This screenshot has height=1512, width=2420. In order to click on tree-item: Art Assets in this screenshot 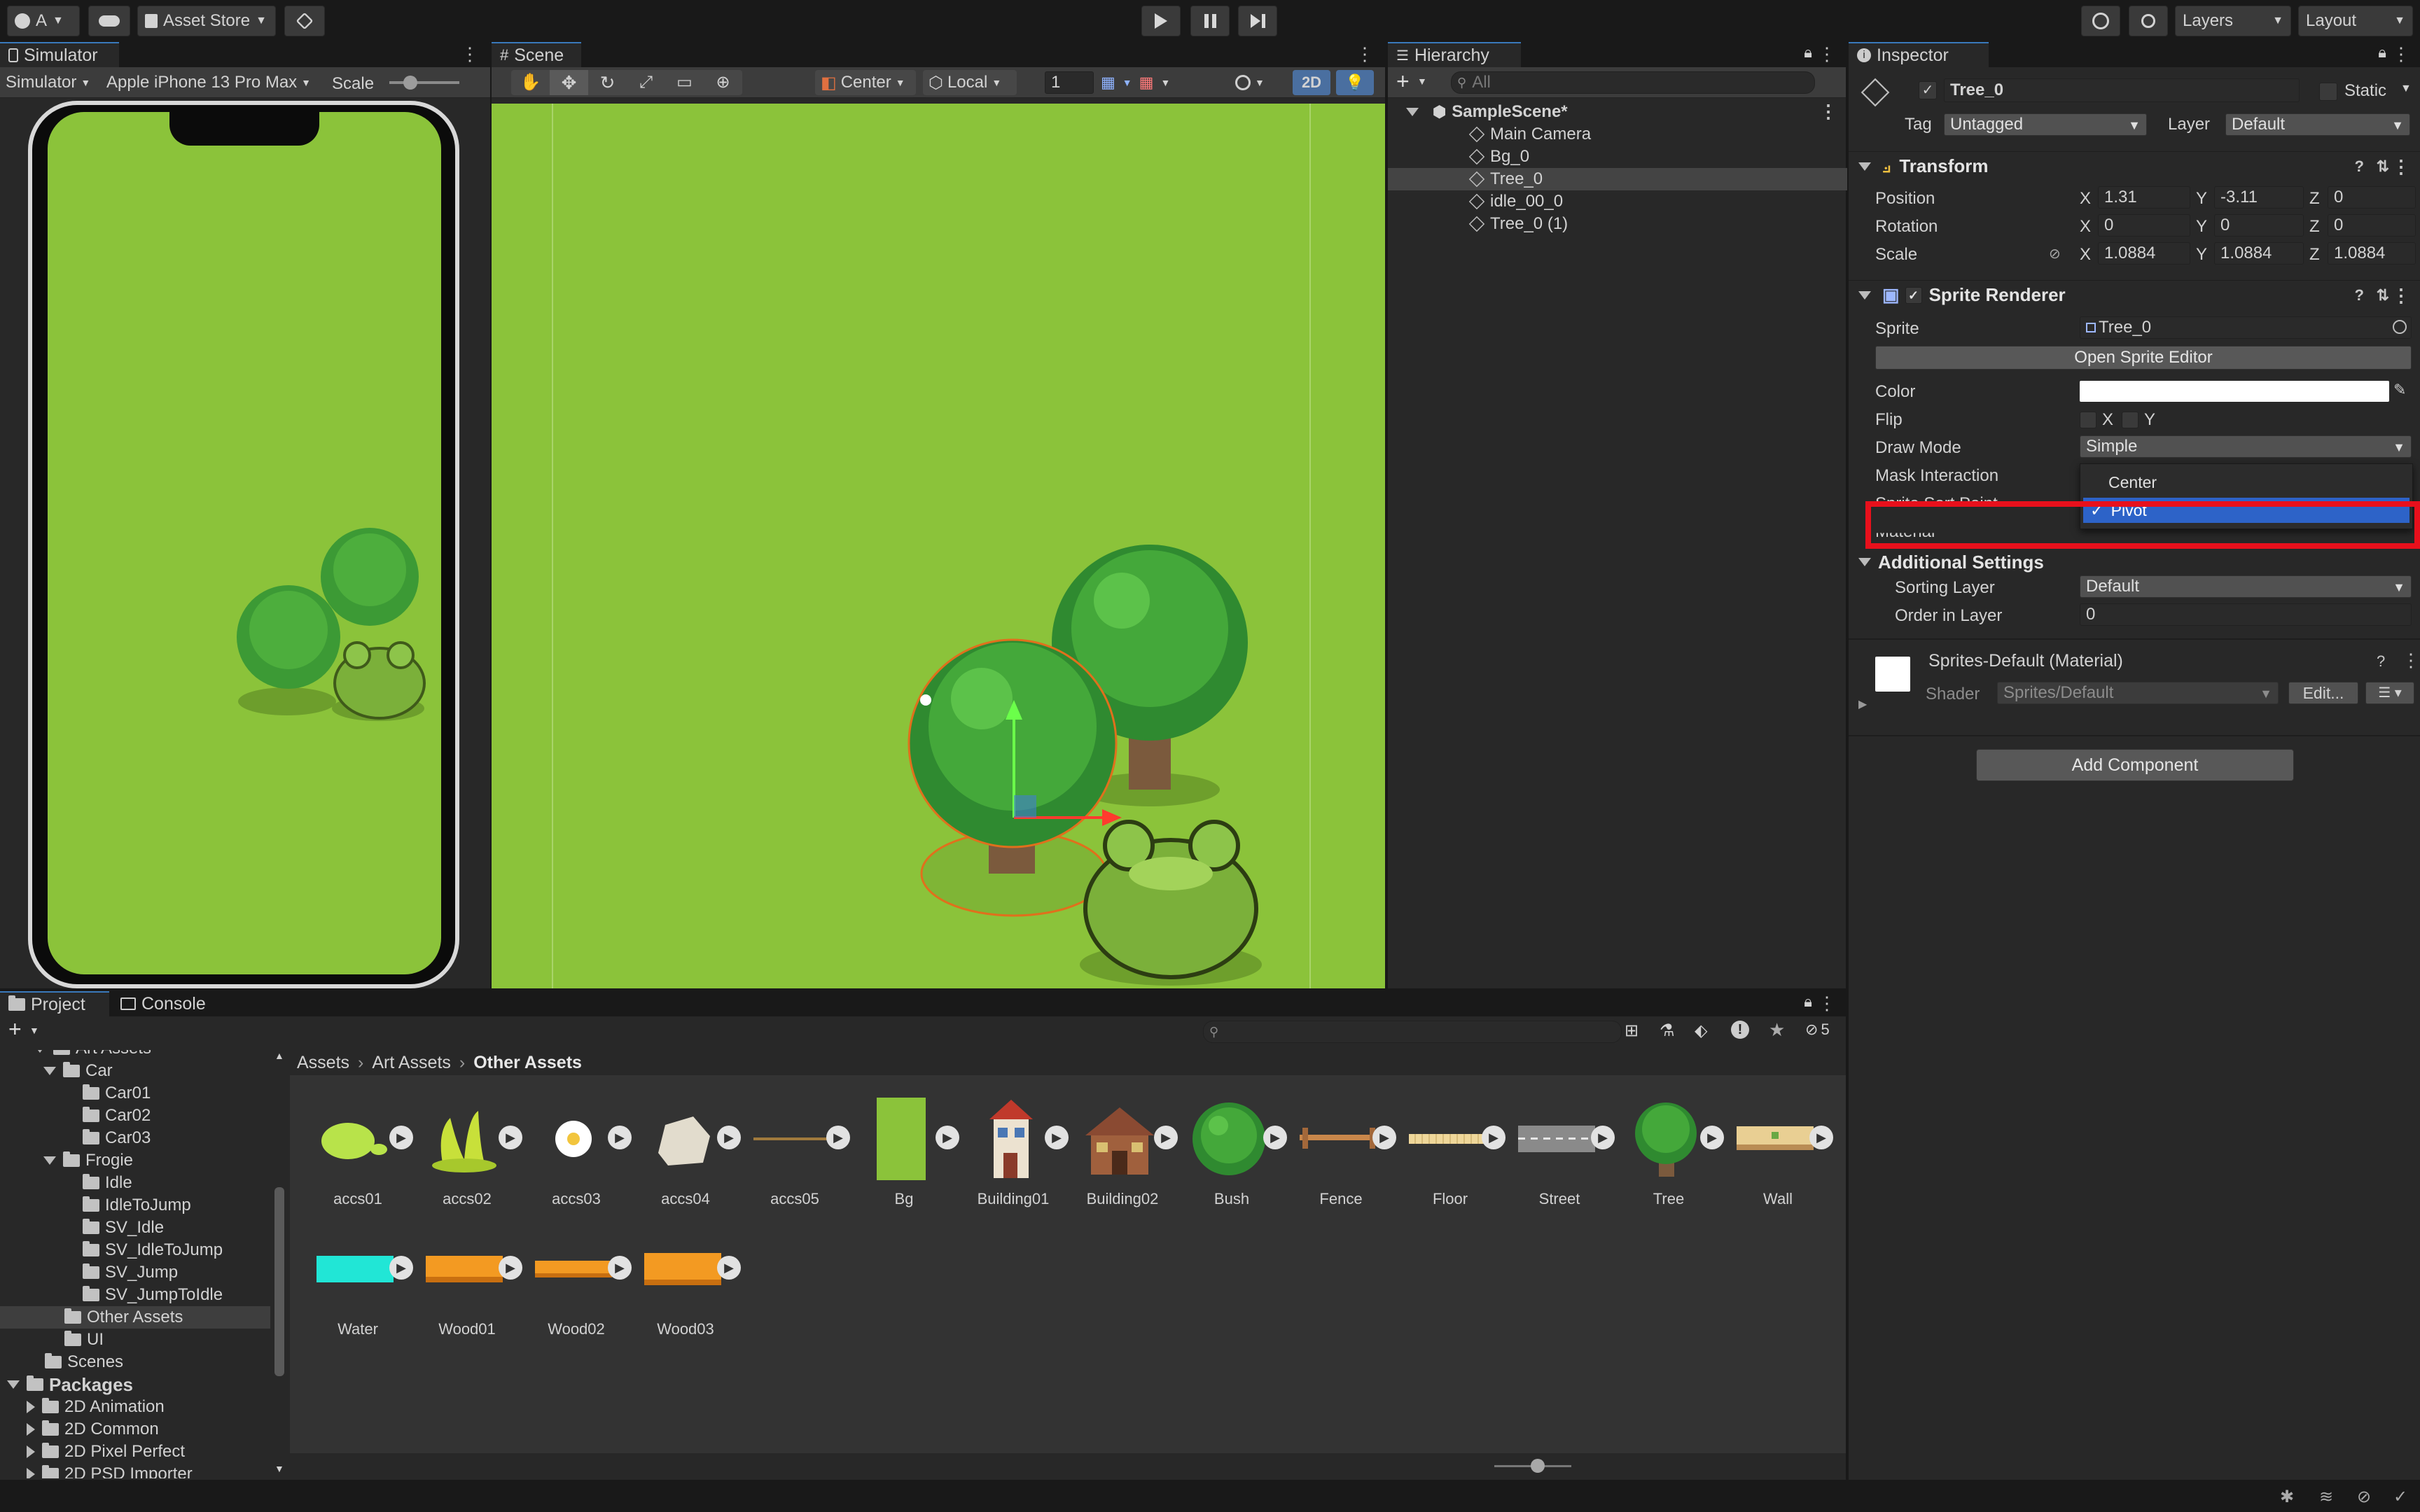, I will do `click(92, 1055)`.